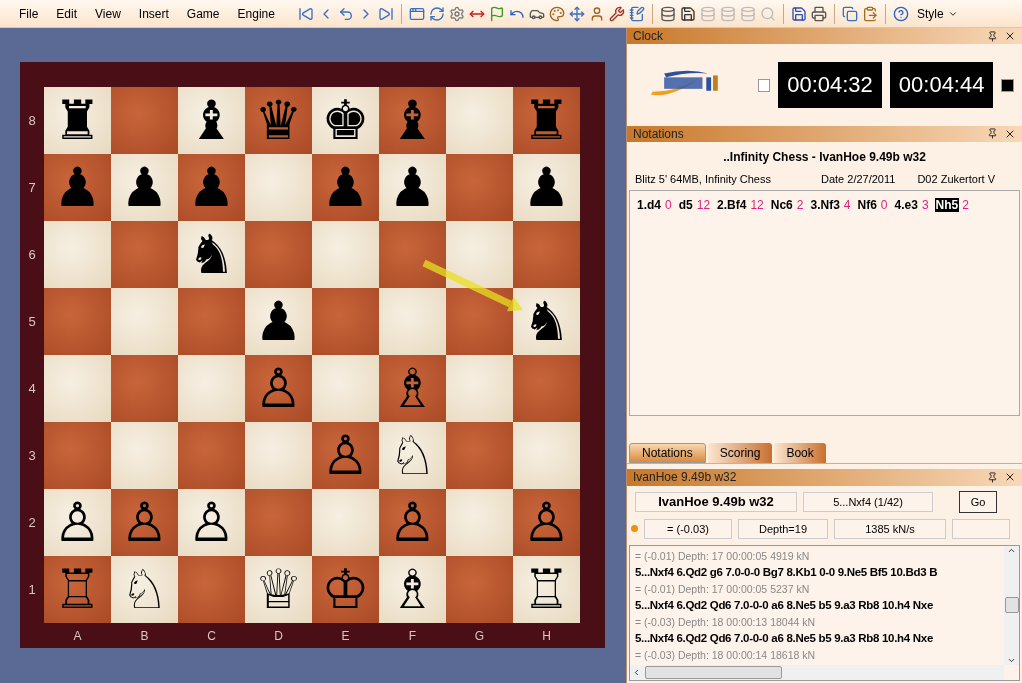  What do you see at coordinates (636, 672) in the screenshot?
I see `scroll-left-icon` at bounding box center [636, 672].